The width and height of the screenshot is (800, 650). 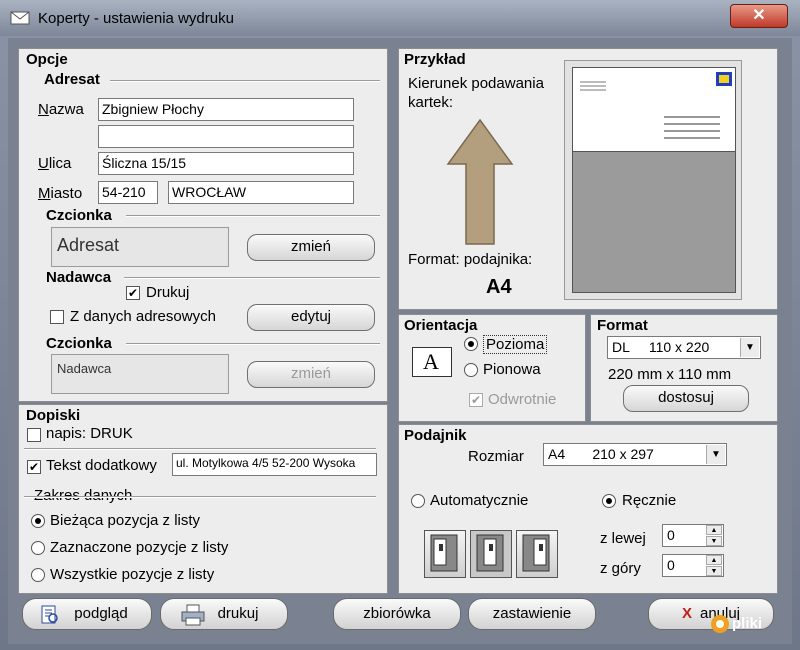 I want to click on nazwa-label: Nazwa, so click(x=61, y=109).